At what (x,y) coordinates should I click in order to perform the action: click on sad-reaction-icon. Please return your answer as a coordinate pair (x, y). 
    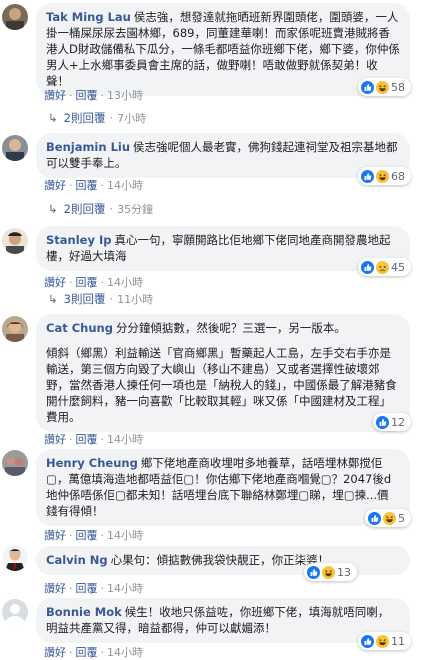
    Looking at the image, I should click on (382, 267).